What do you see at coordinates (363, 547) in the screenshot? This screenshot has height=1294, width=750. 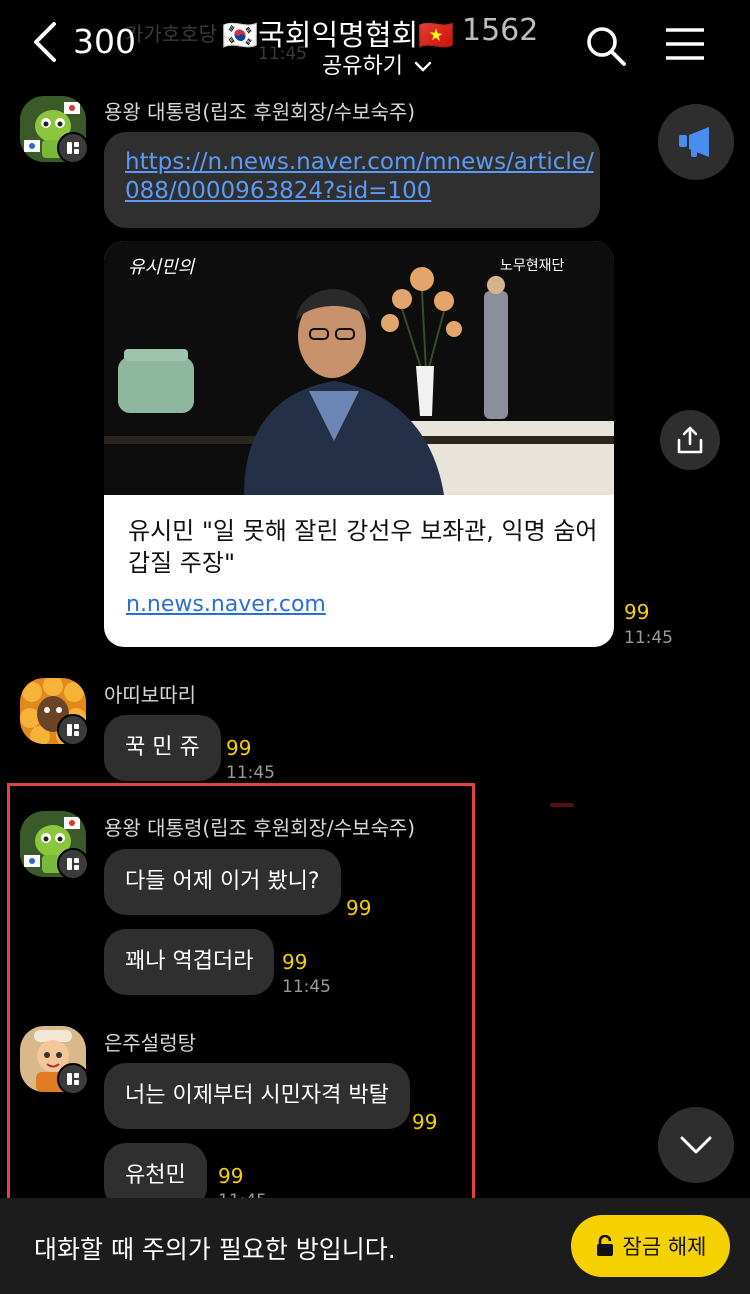 I see `article-title: 유시민 "일 못해 잘린 강선우 보좌관, 익명 숨어 갑질 주장"` at bounding box center [363, 547].